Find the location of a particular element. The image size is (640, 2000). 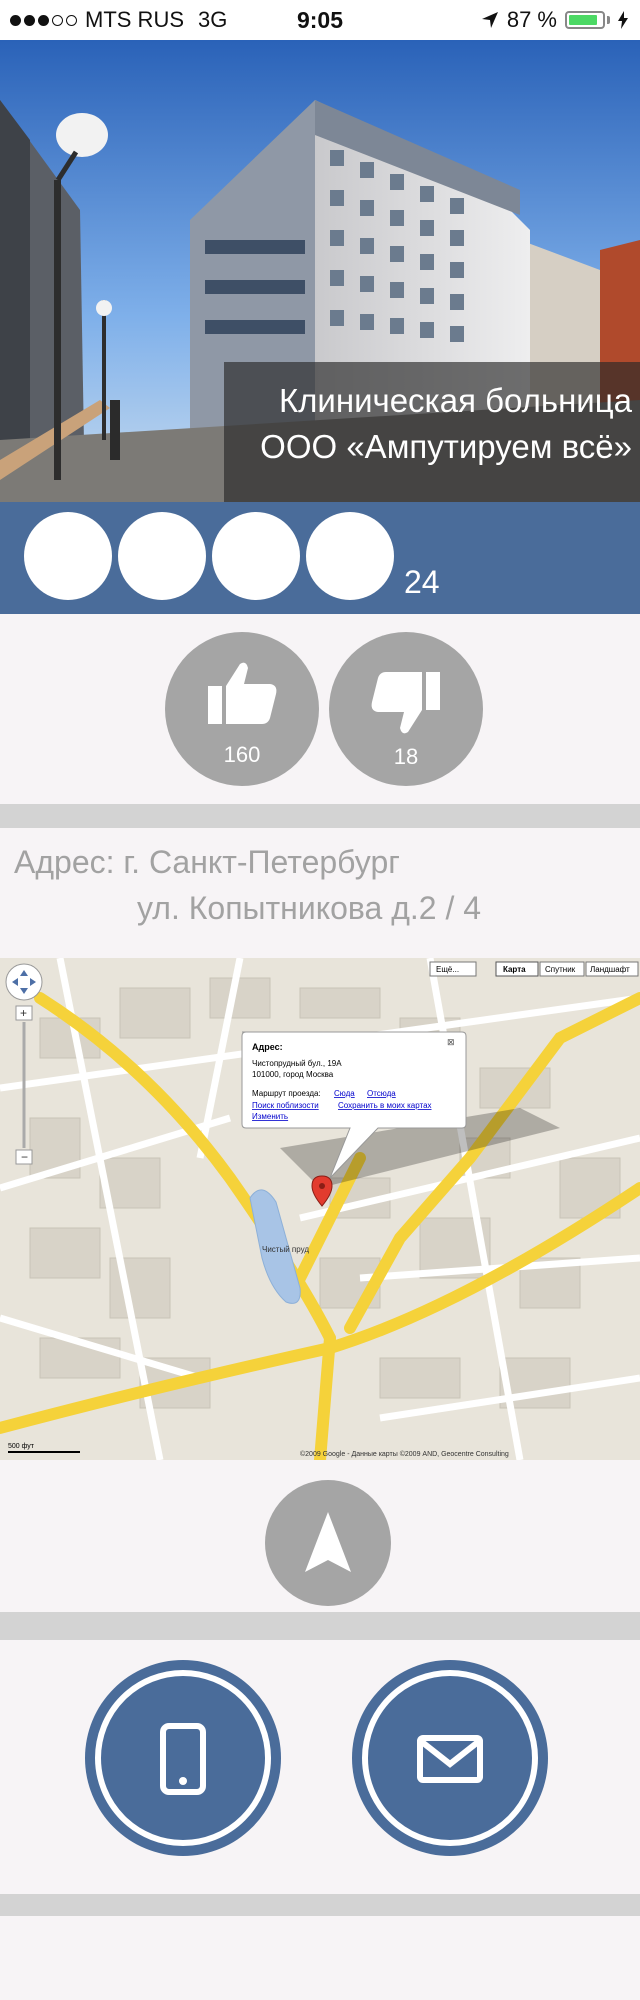

battery-icon is located at coordinates (585, 20).